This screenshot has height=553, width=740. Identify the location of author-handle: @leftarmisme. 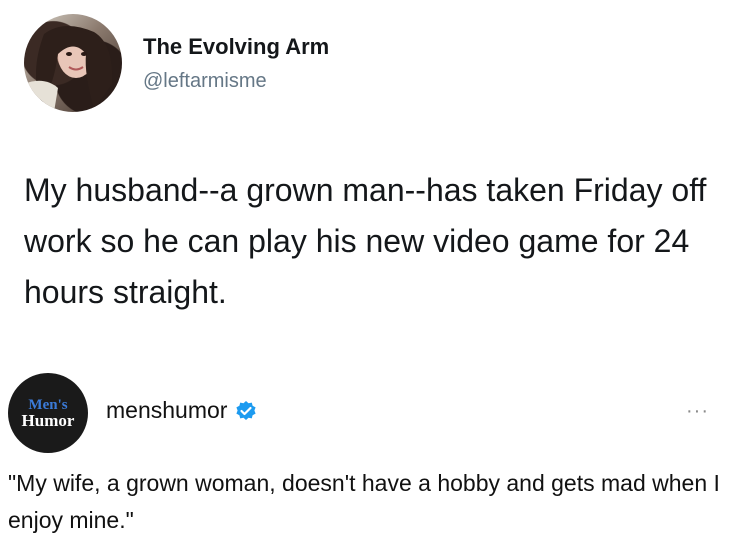
(205, 81).